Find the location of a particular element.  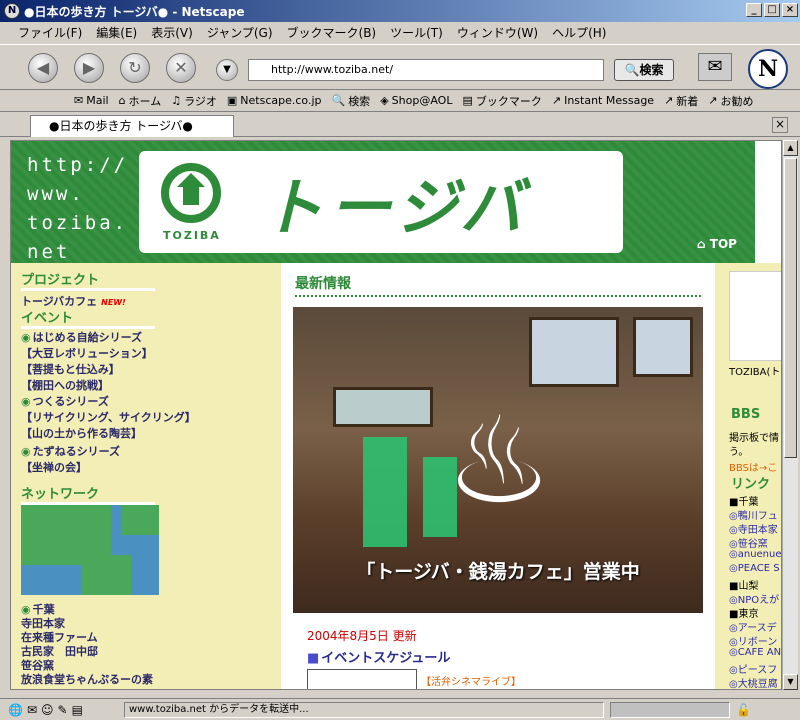

link-item: ◎NPOえが is located at coordinates (754, 598).